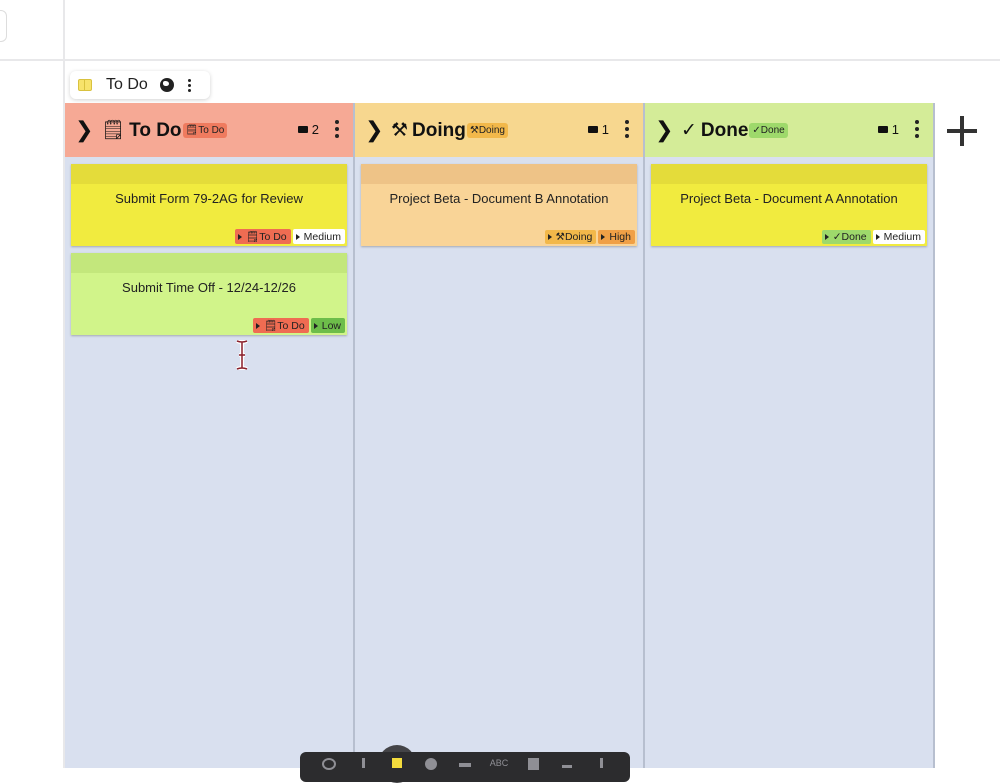 Image resolution: width=1000 pixels, height=783 pixels. I want to click on card-title: Submit Time Off - 12/24-12/26, so click(209, 287).